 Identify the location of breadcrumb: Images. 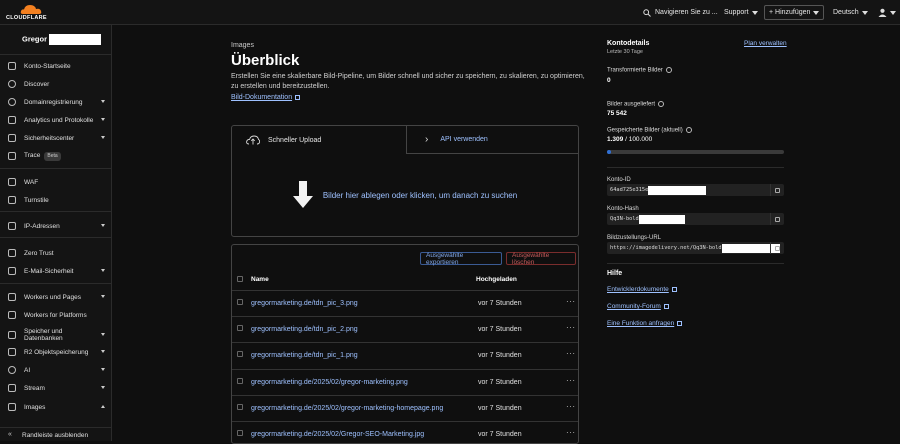
(242, 45).